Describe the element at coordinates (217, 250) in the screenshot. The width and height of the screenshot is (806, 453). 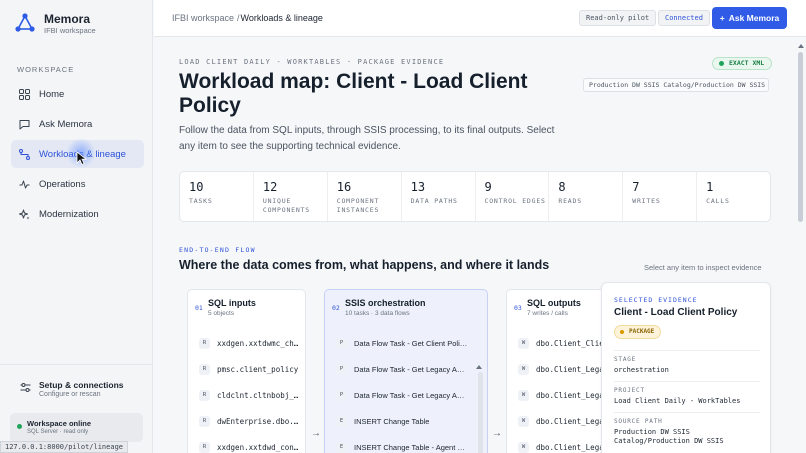
I see `flow-eyebrow: END-TO-END FLOW` at that location.